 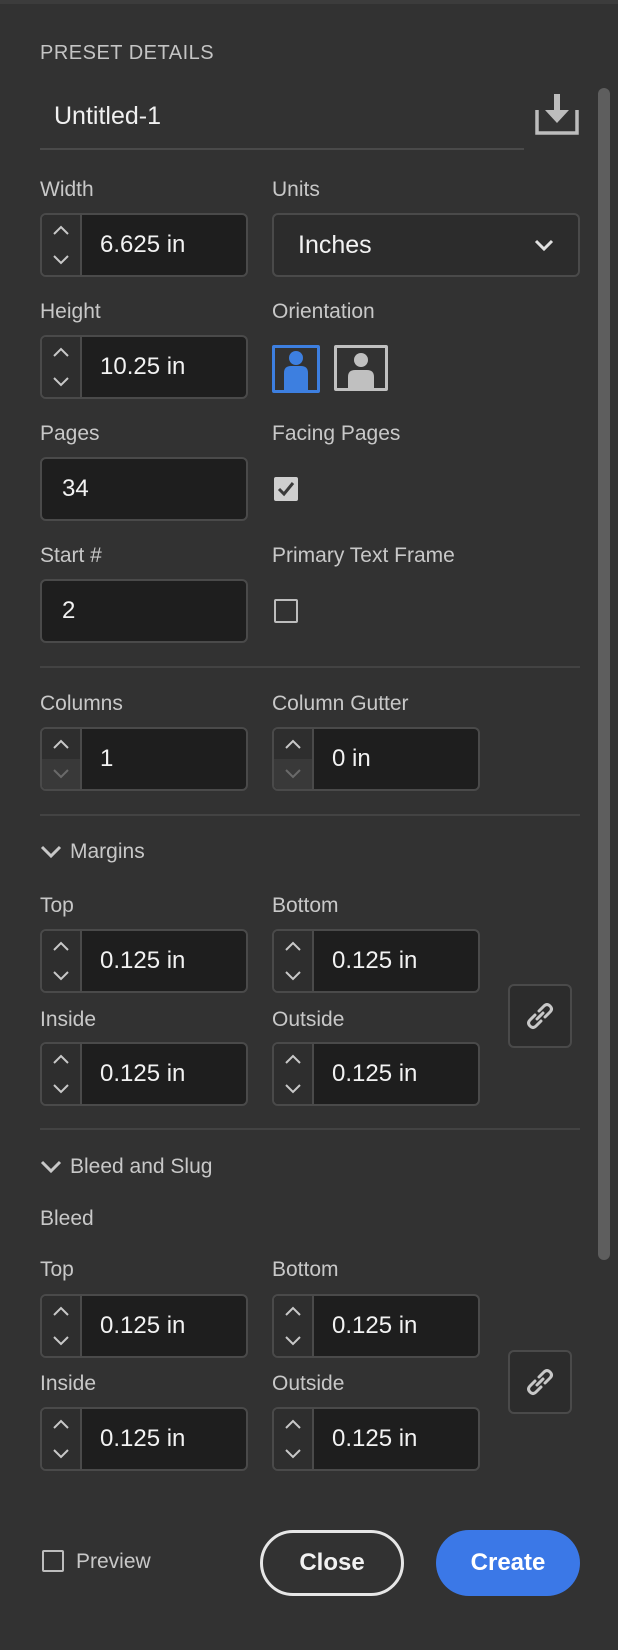 What do you see at coordinates (71, 555) in the screenshot?
I see `start-number-label: Start #` at bounding box center [71, 555].